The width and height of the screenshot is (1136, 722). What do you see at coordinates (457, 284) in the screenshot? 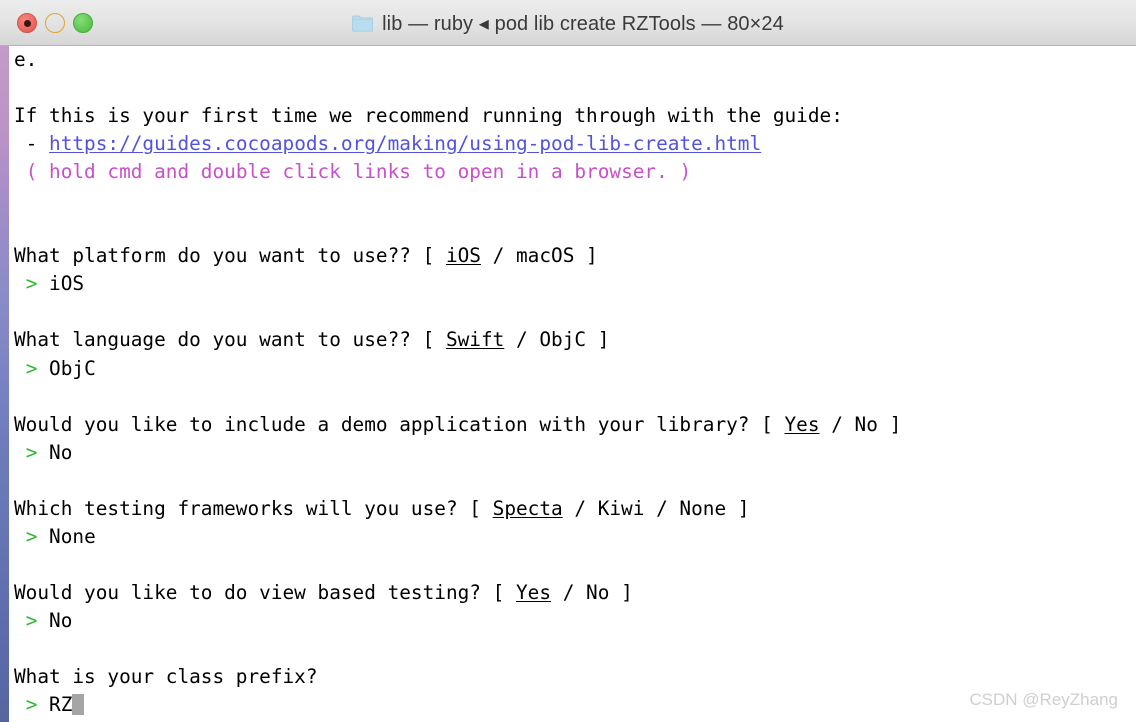
I see `line-a-platform: > iOS` at bounding box center [457, 284].